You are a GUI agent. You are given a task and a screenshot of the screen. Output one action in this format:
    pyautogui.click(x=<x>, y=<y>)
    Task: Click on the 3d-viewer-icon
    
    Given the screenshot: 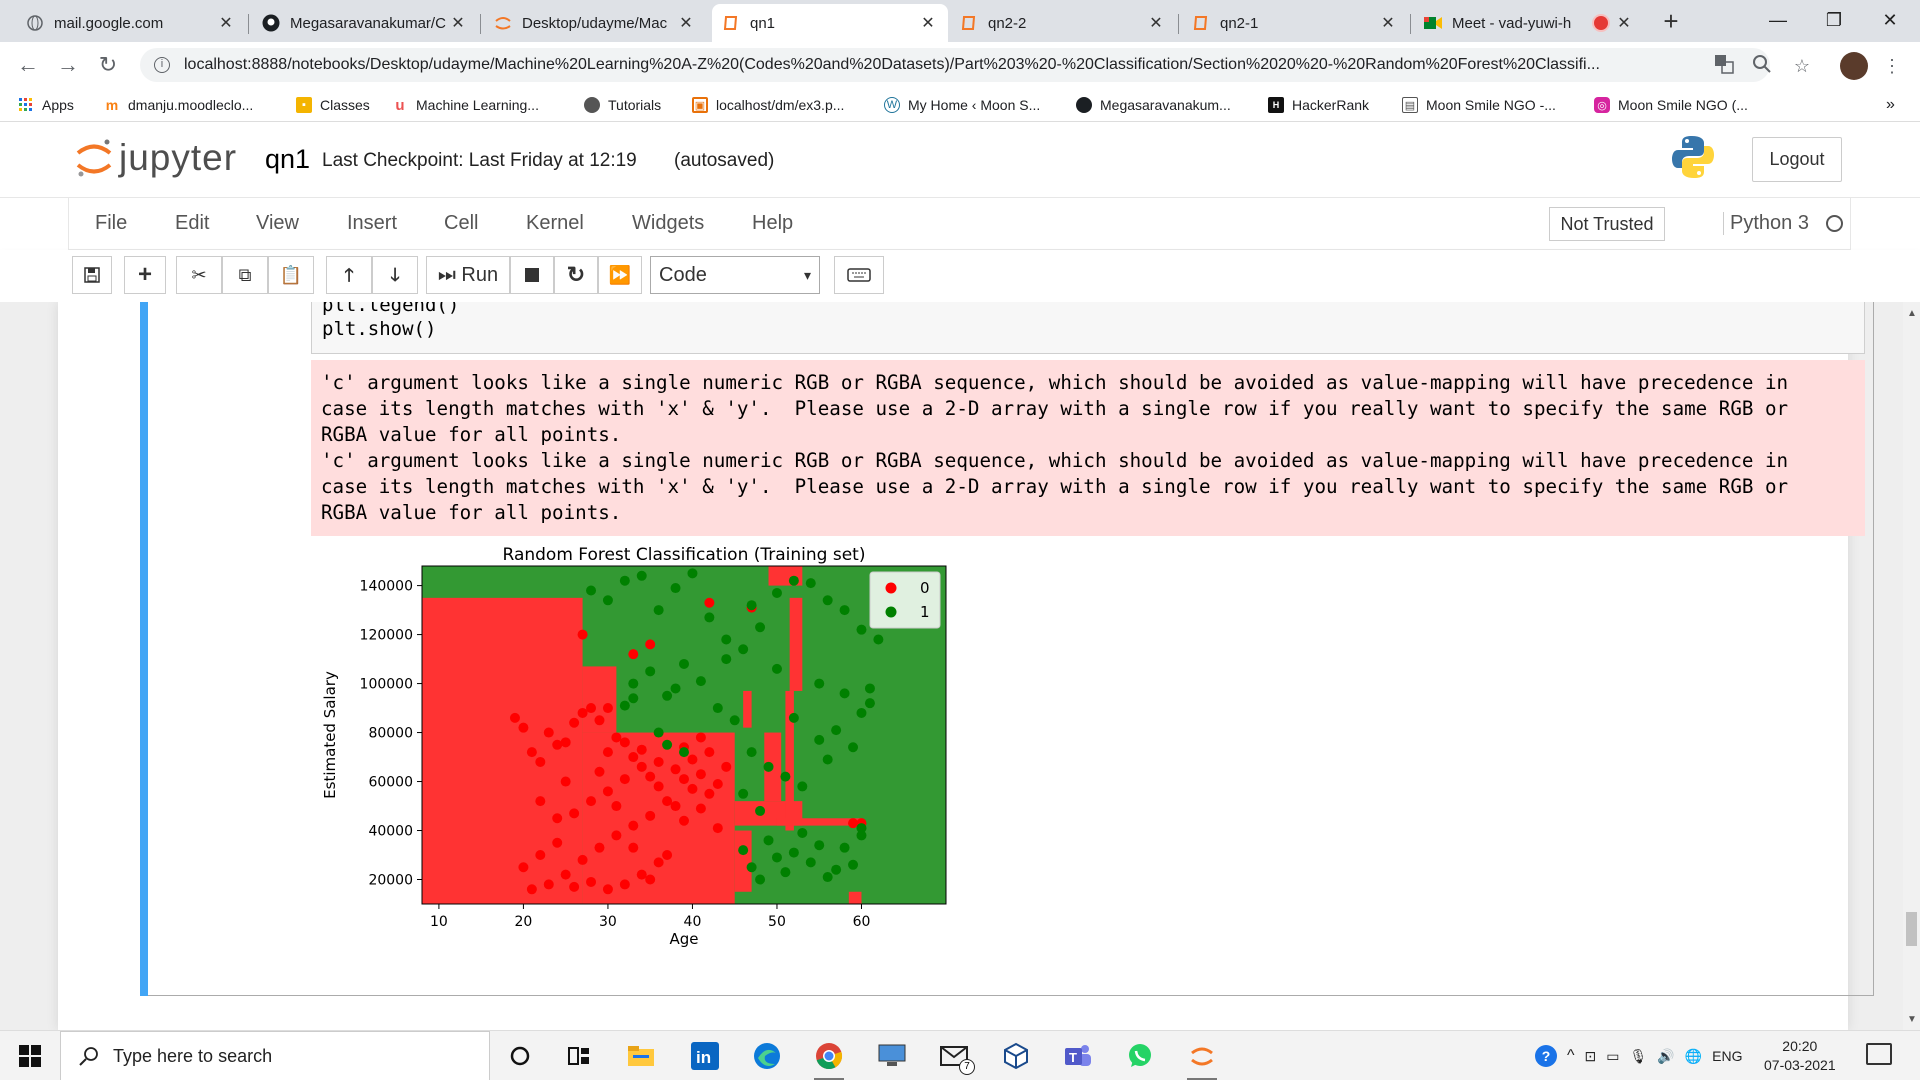 What is the action you would take?
    pyautogui.click(x=1016, y=1056)
    